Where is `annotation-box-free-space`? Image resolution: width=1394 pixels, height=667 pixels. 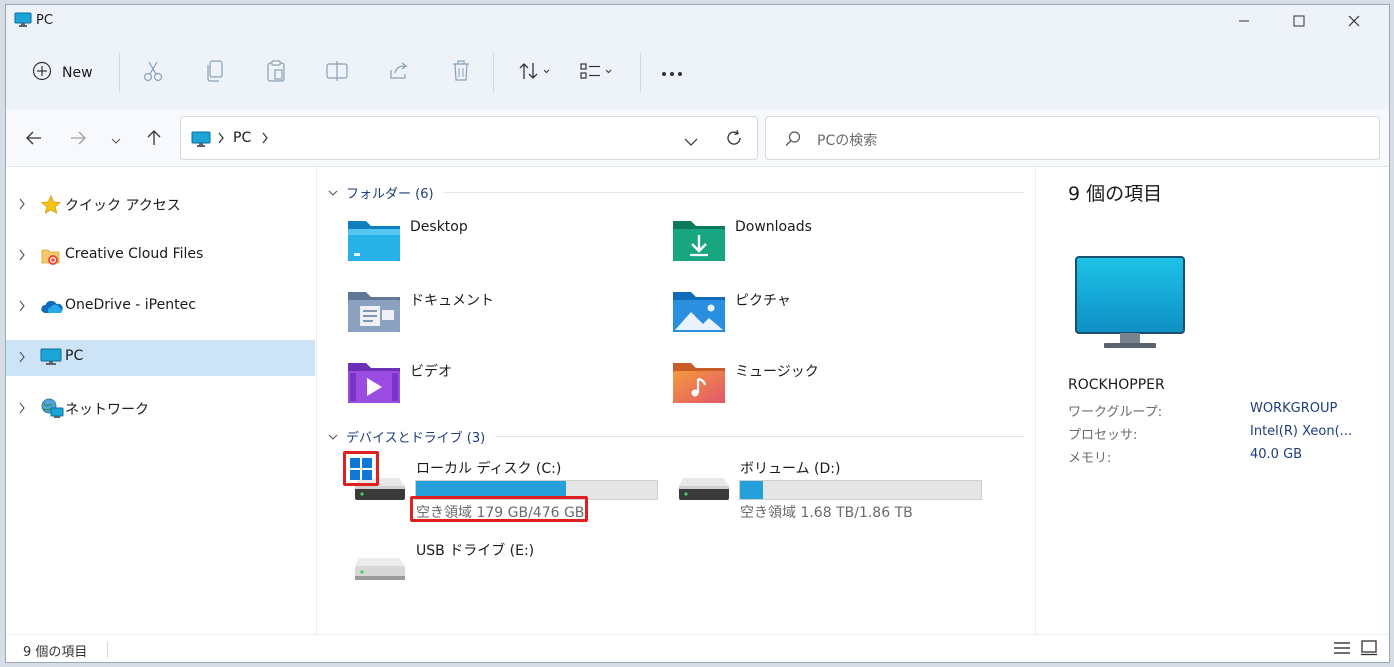 annotation-box-free-space is located at coordinates (499, 509).